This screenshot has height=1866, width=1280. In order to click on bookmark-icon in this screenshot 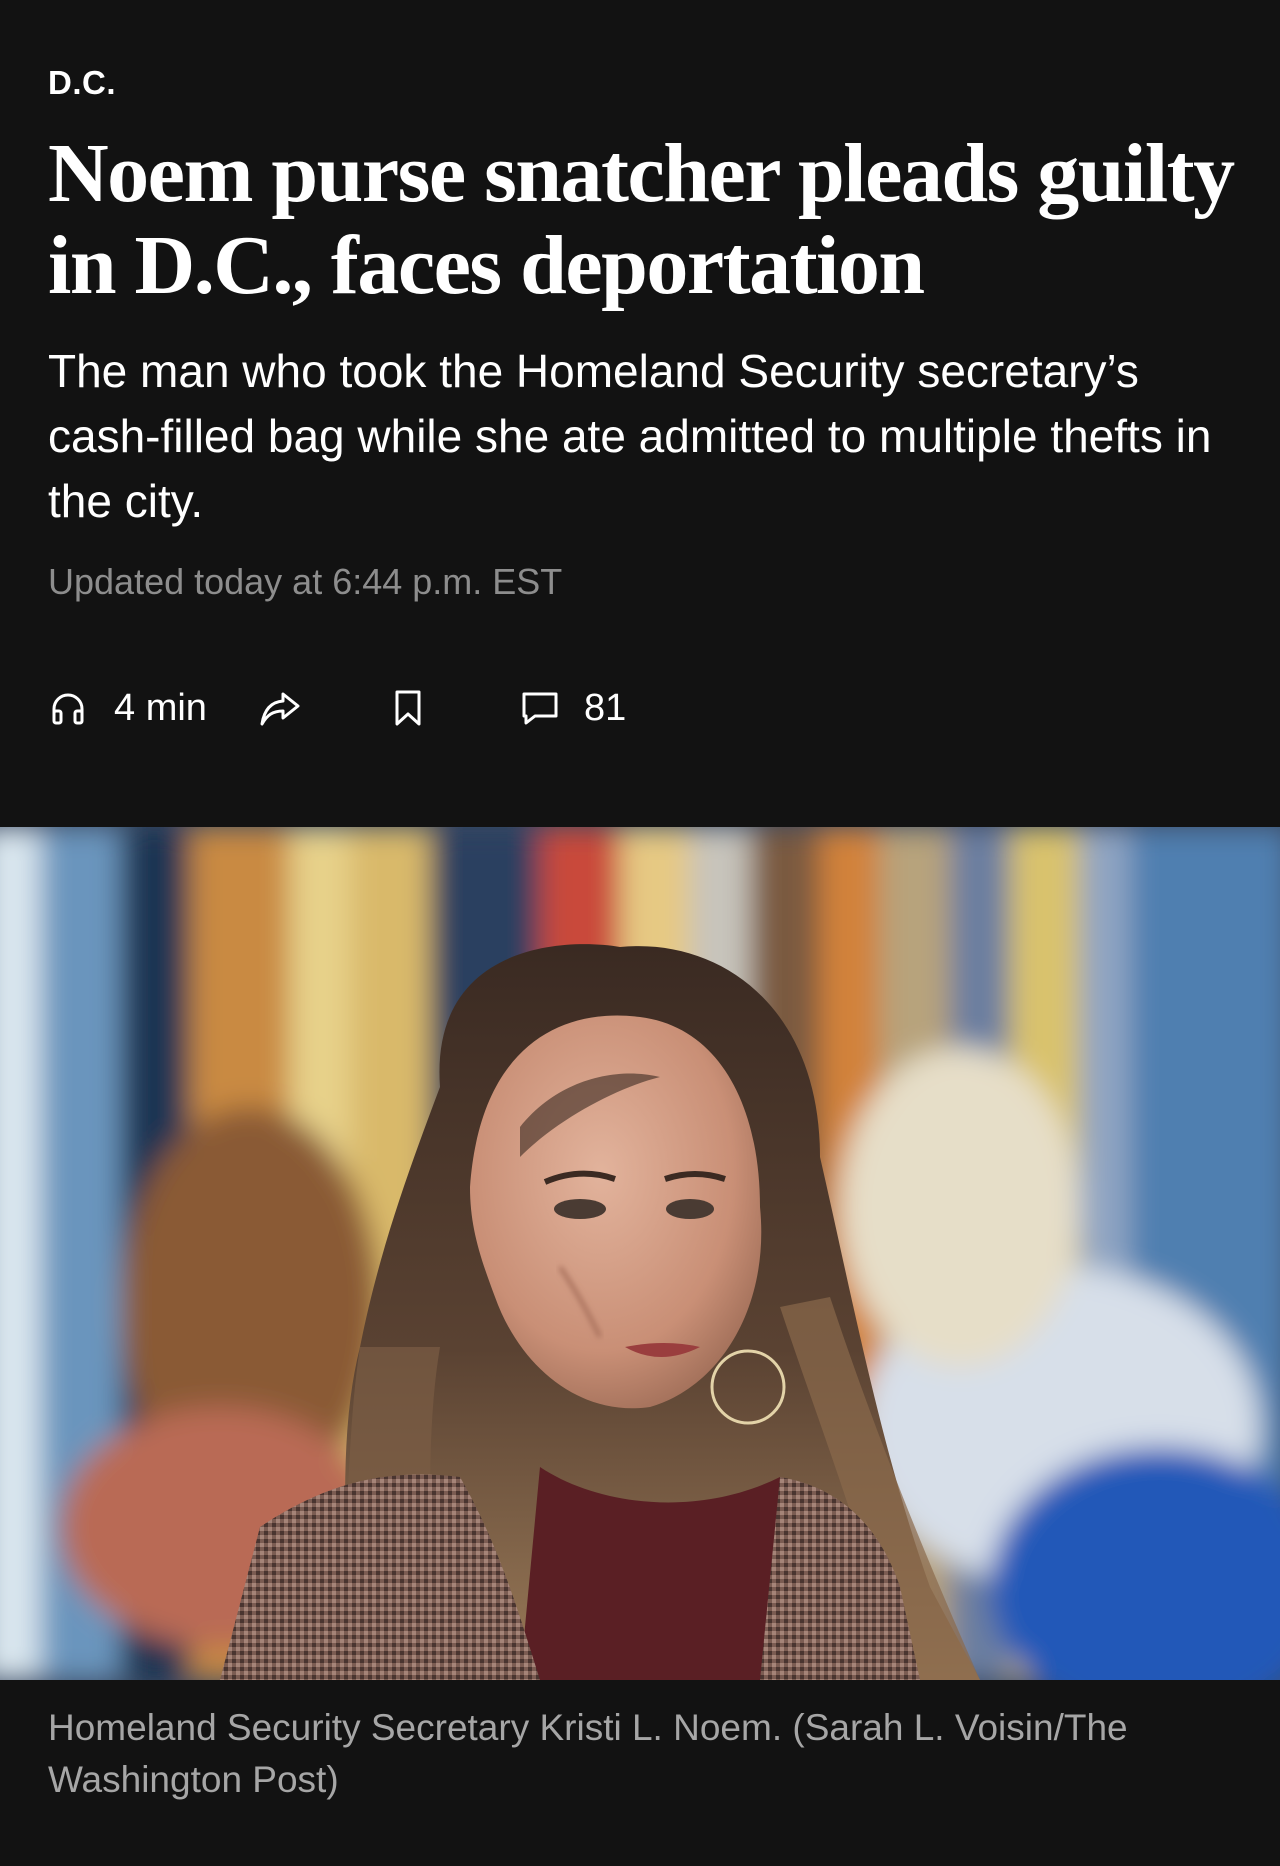, I will do `click(408, 708)`.